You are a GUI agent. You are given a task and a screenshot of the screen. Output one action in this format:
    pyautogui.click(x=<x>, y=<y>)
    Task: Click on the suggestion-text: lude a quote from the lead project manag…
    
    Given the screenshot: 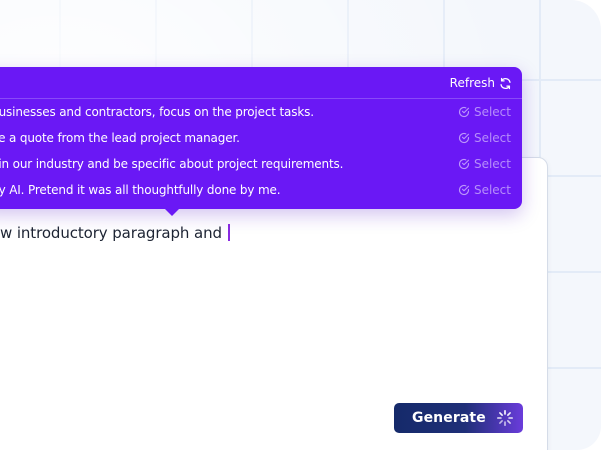 What is the action you would take?
    pyautogui.click(x=120, y=138)
    